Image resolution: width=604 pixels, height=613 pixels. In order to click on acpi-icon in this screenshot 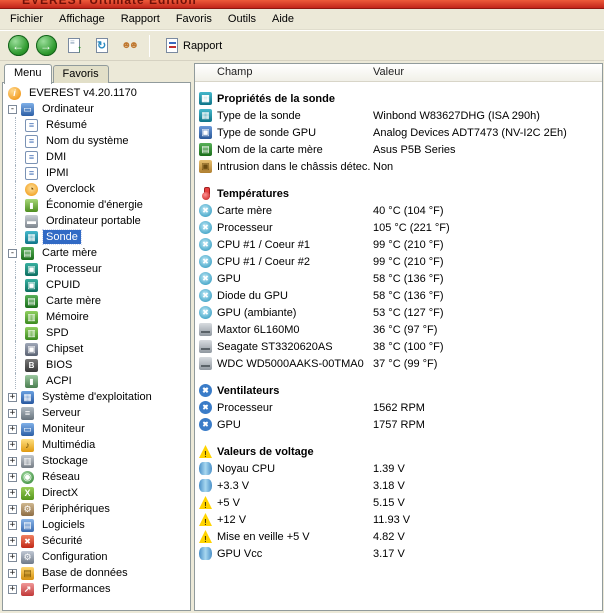, I will do `click(31, 381)`.